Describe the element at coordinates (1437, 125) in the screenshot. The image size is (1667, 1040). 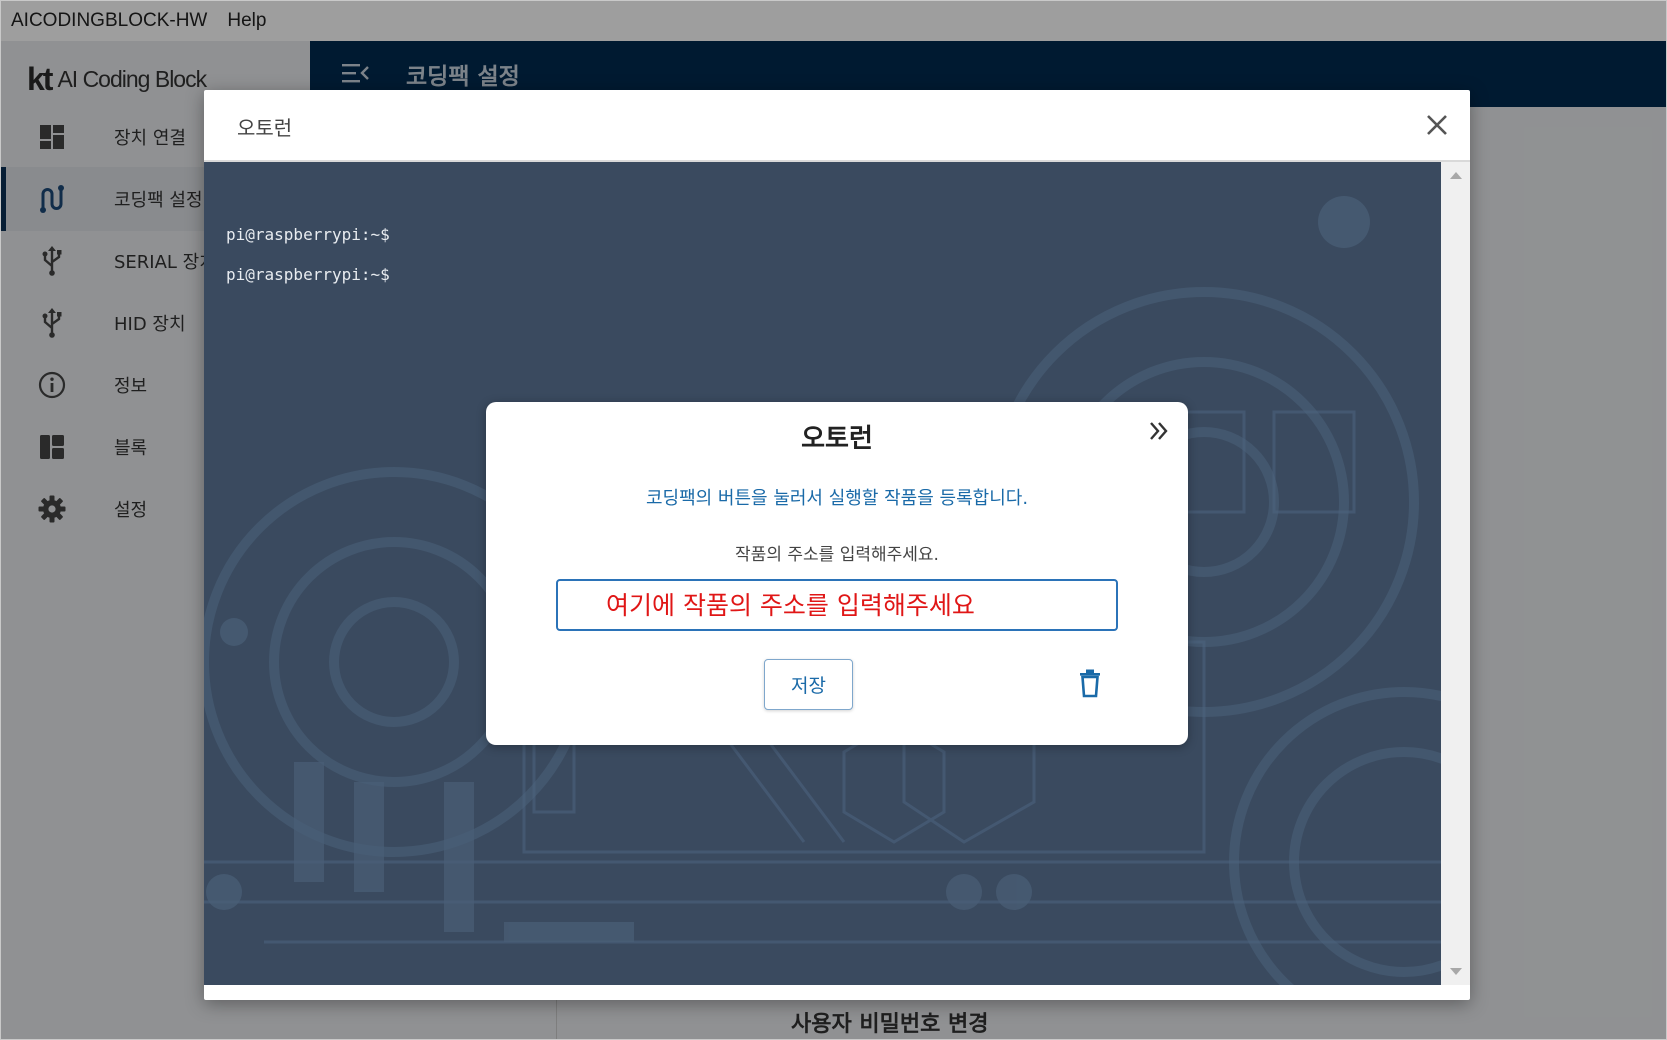
I see `close-icon` at that location.